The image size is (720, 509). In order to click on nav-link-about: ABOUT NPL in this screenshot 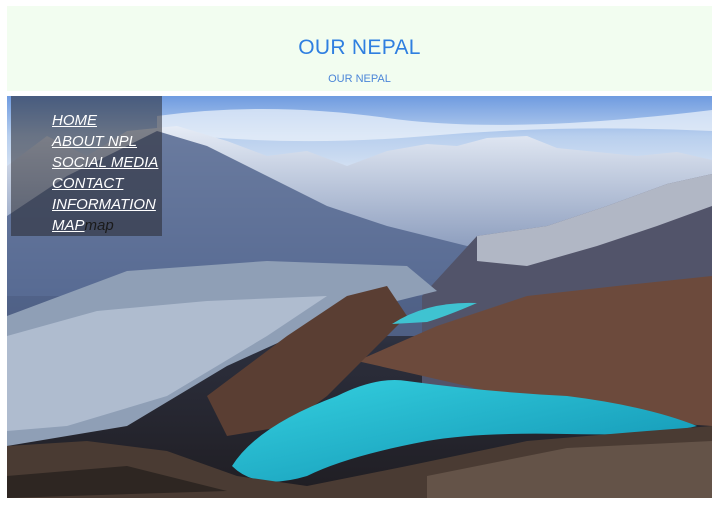, I will do `click(94, 141)`.